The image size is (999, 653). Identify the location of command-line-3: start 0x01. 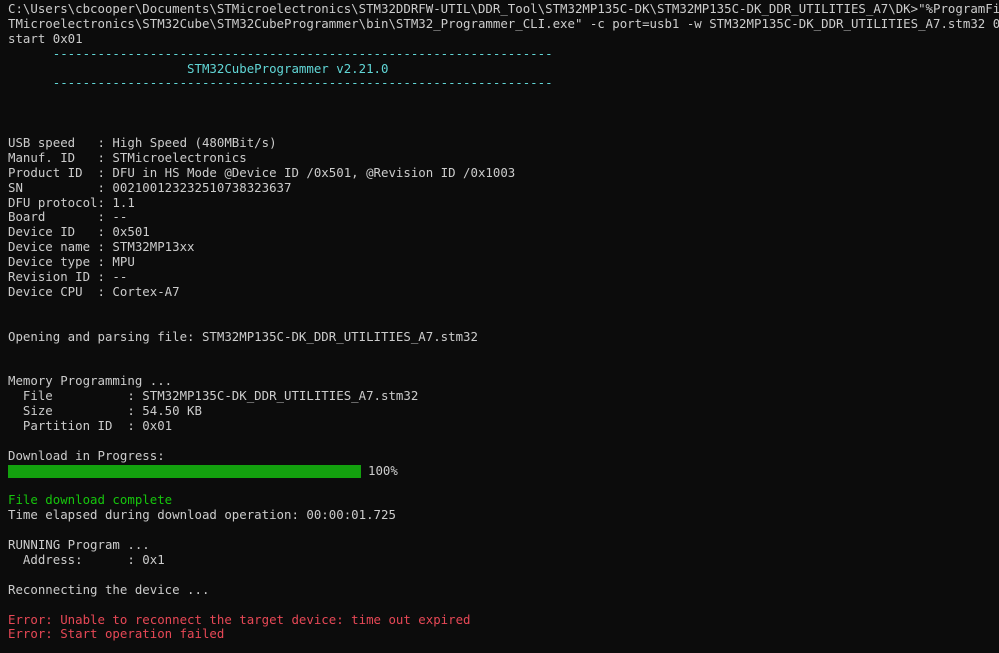
(45, 38).